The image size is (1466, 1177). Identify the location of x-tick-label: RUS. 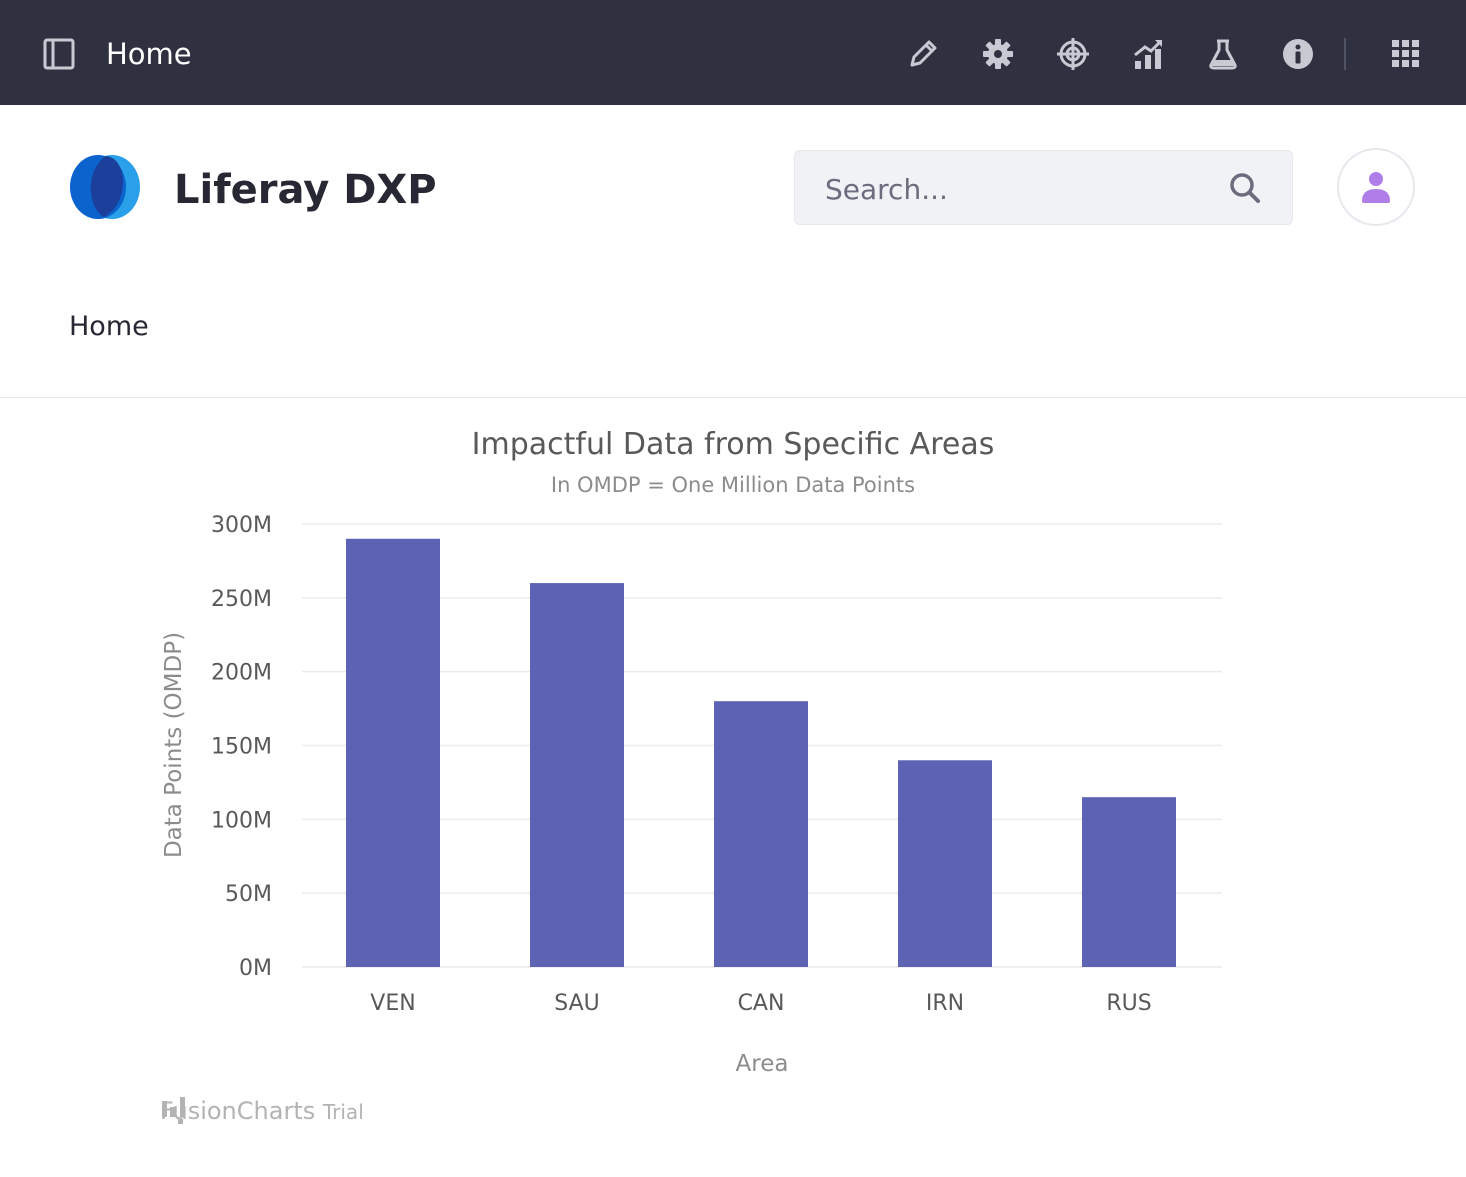
(1128, 1003).